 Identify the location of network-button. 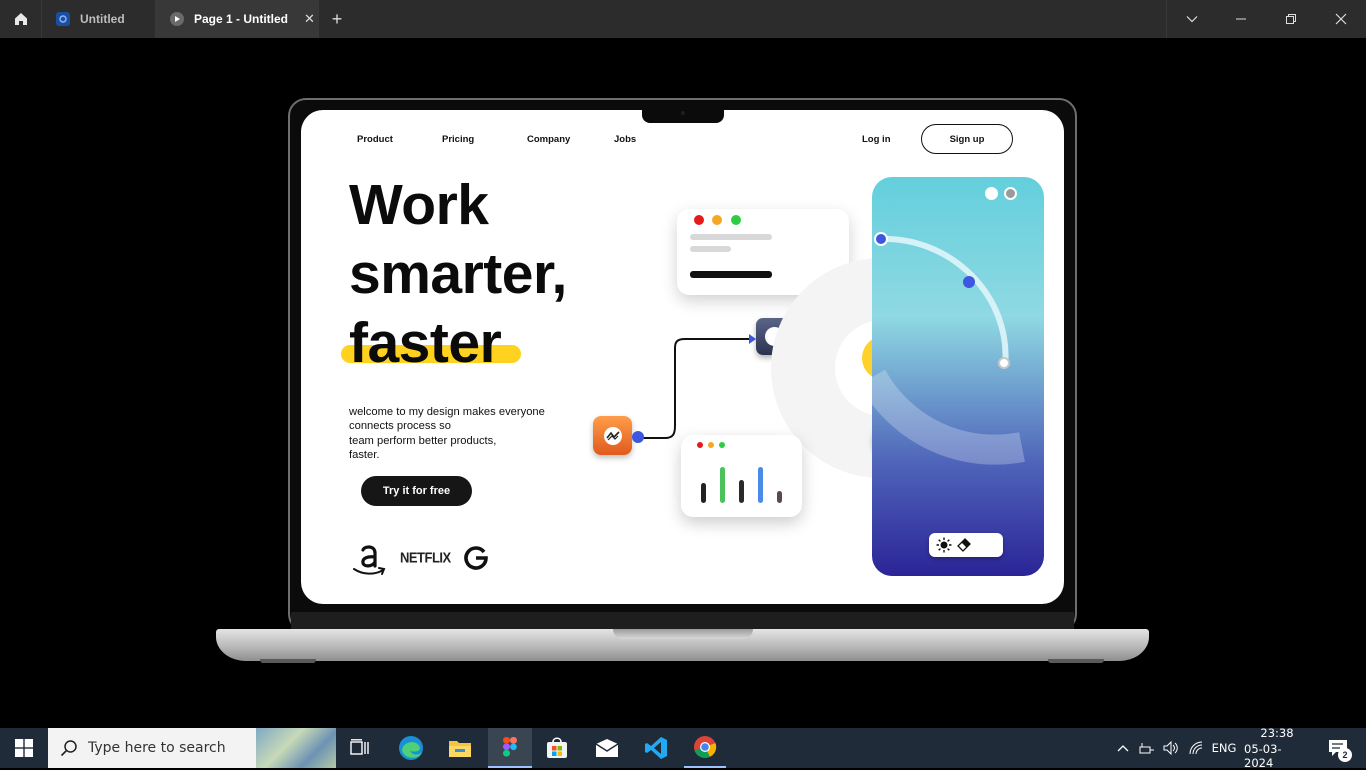
(1147, 748).